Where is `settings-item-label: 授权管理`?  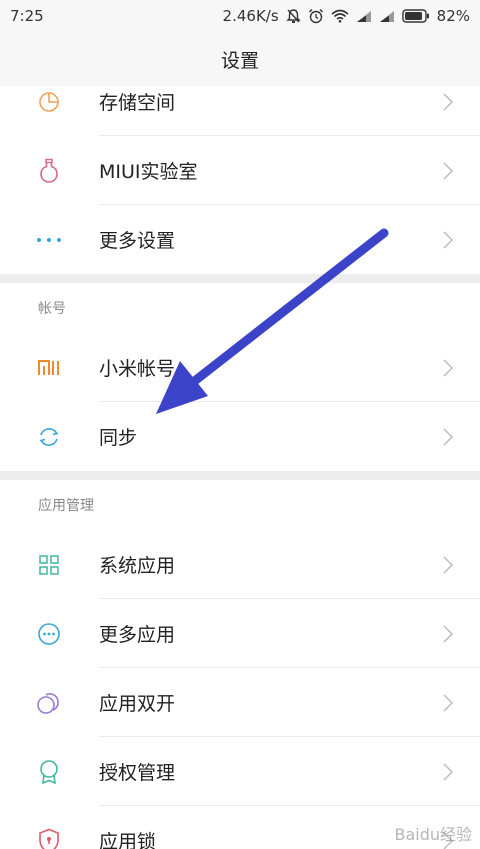 settings-item-label: 授权管理 is located at coordinates (137, 773).